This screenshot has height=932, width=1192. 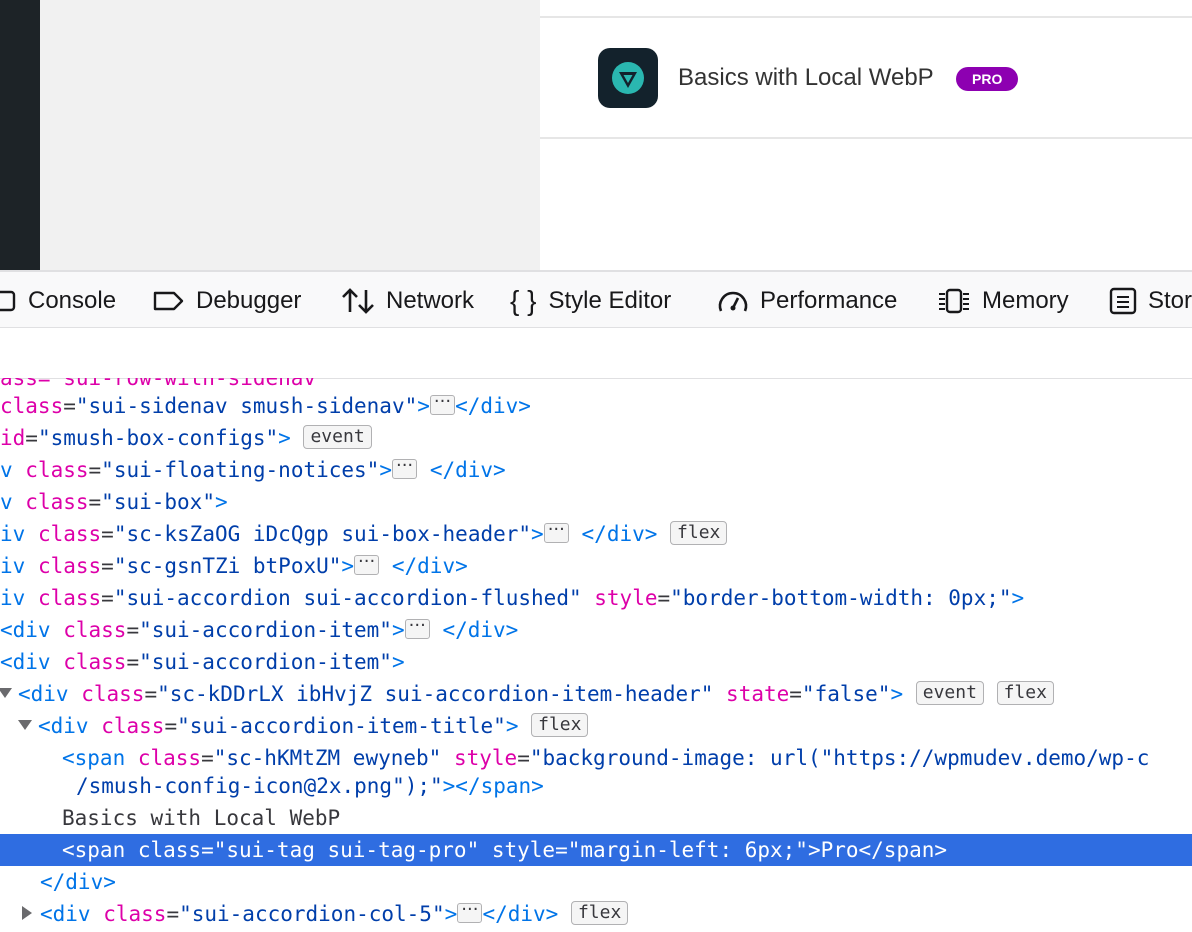 I want to click on console-icon, so click(x=8, y=301).